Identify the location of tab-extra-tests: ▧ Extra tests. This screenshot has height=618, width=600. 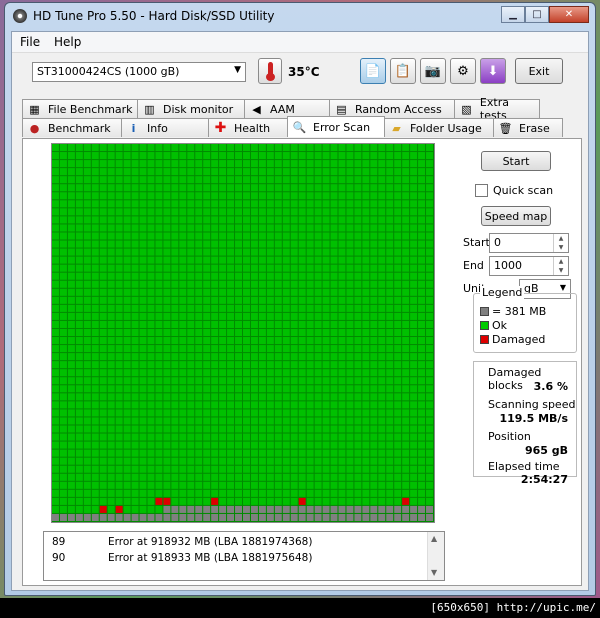
(497, 109).